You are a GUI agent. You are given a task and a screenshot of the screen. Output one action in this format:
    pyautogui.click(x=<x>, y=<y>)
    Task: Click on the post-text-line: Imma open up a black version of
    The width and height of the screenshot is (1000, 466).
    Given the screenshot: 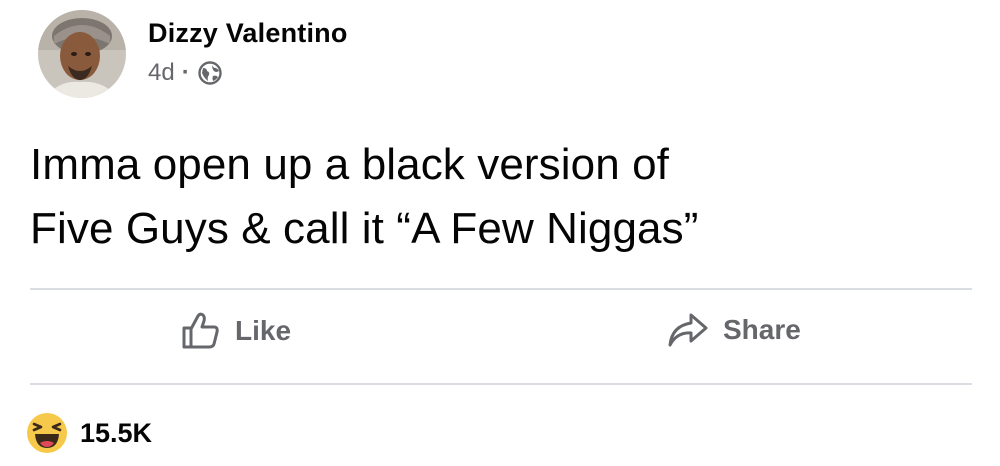 What is the action you would take?
    pyautogui.click(x=349, y=164)
    